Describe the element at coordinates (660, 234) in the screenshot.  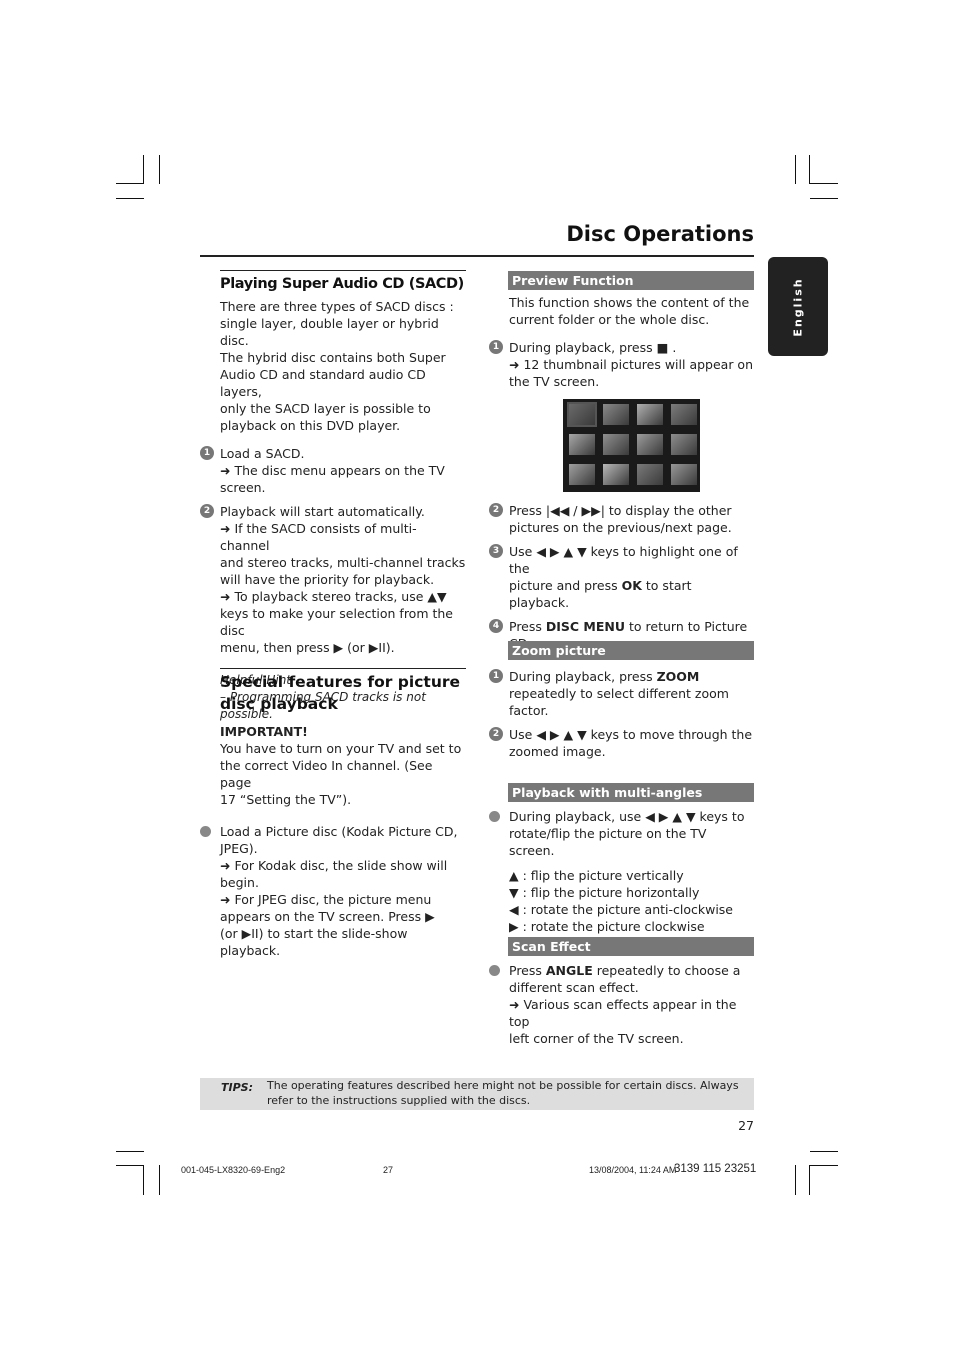
I see `page-title: Disc Operations` at that location.